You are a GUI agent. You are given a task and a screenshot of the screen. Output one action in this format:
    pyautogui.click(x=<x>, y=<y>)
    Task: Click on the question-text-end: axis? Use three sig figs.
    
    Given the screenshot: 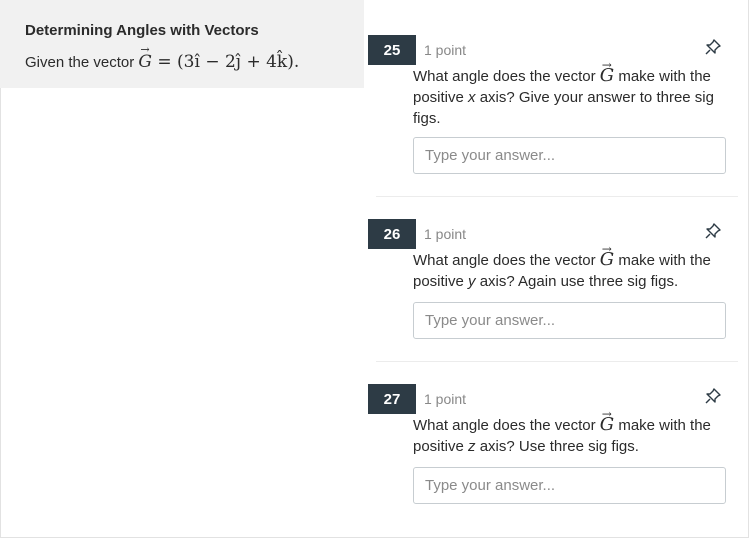 What is the action you would take?
    pyautogui.click(x=557, y=446)
    